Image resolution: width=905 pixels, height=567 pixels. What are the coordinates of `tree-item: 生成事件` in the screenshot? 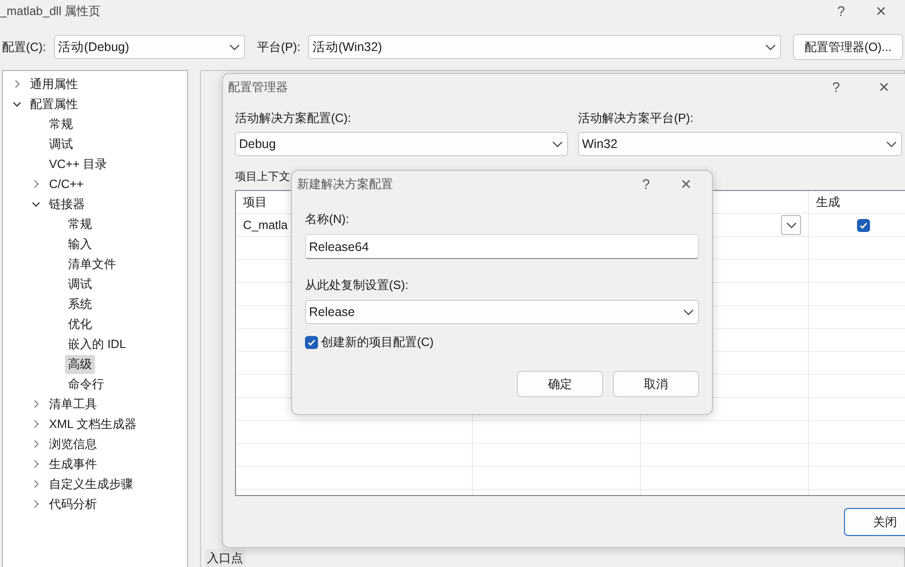 It's located at (73, 464).